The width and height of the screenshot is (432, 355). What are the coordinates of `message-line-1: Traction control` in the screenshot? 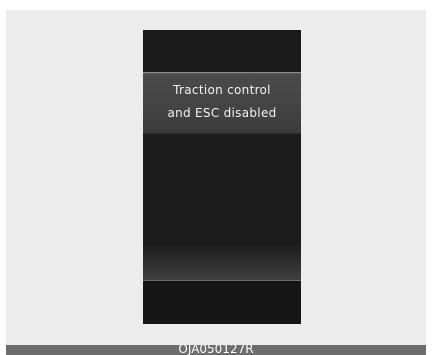 It's located at (222, 90).